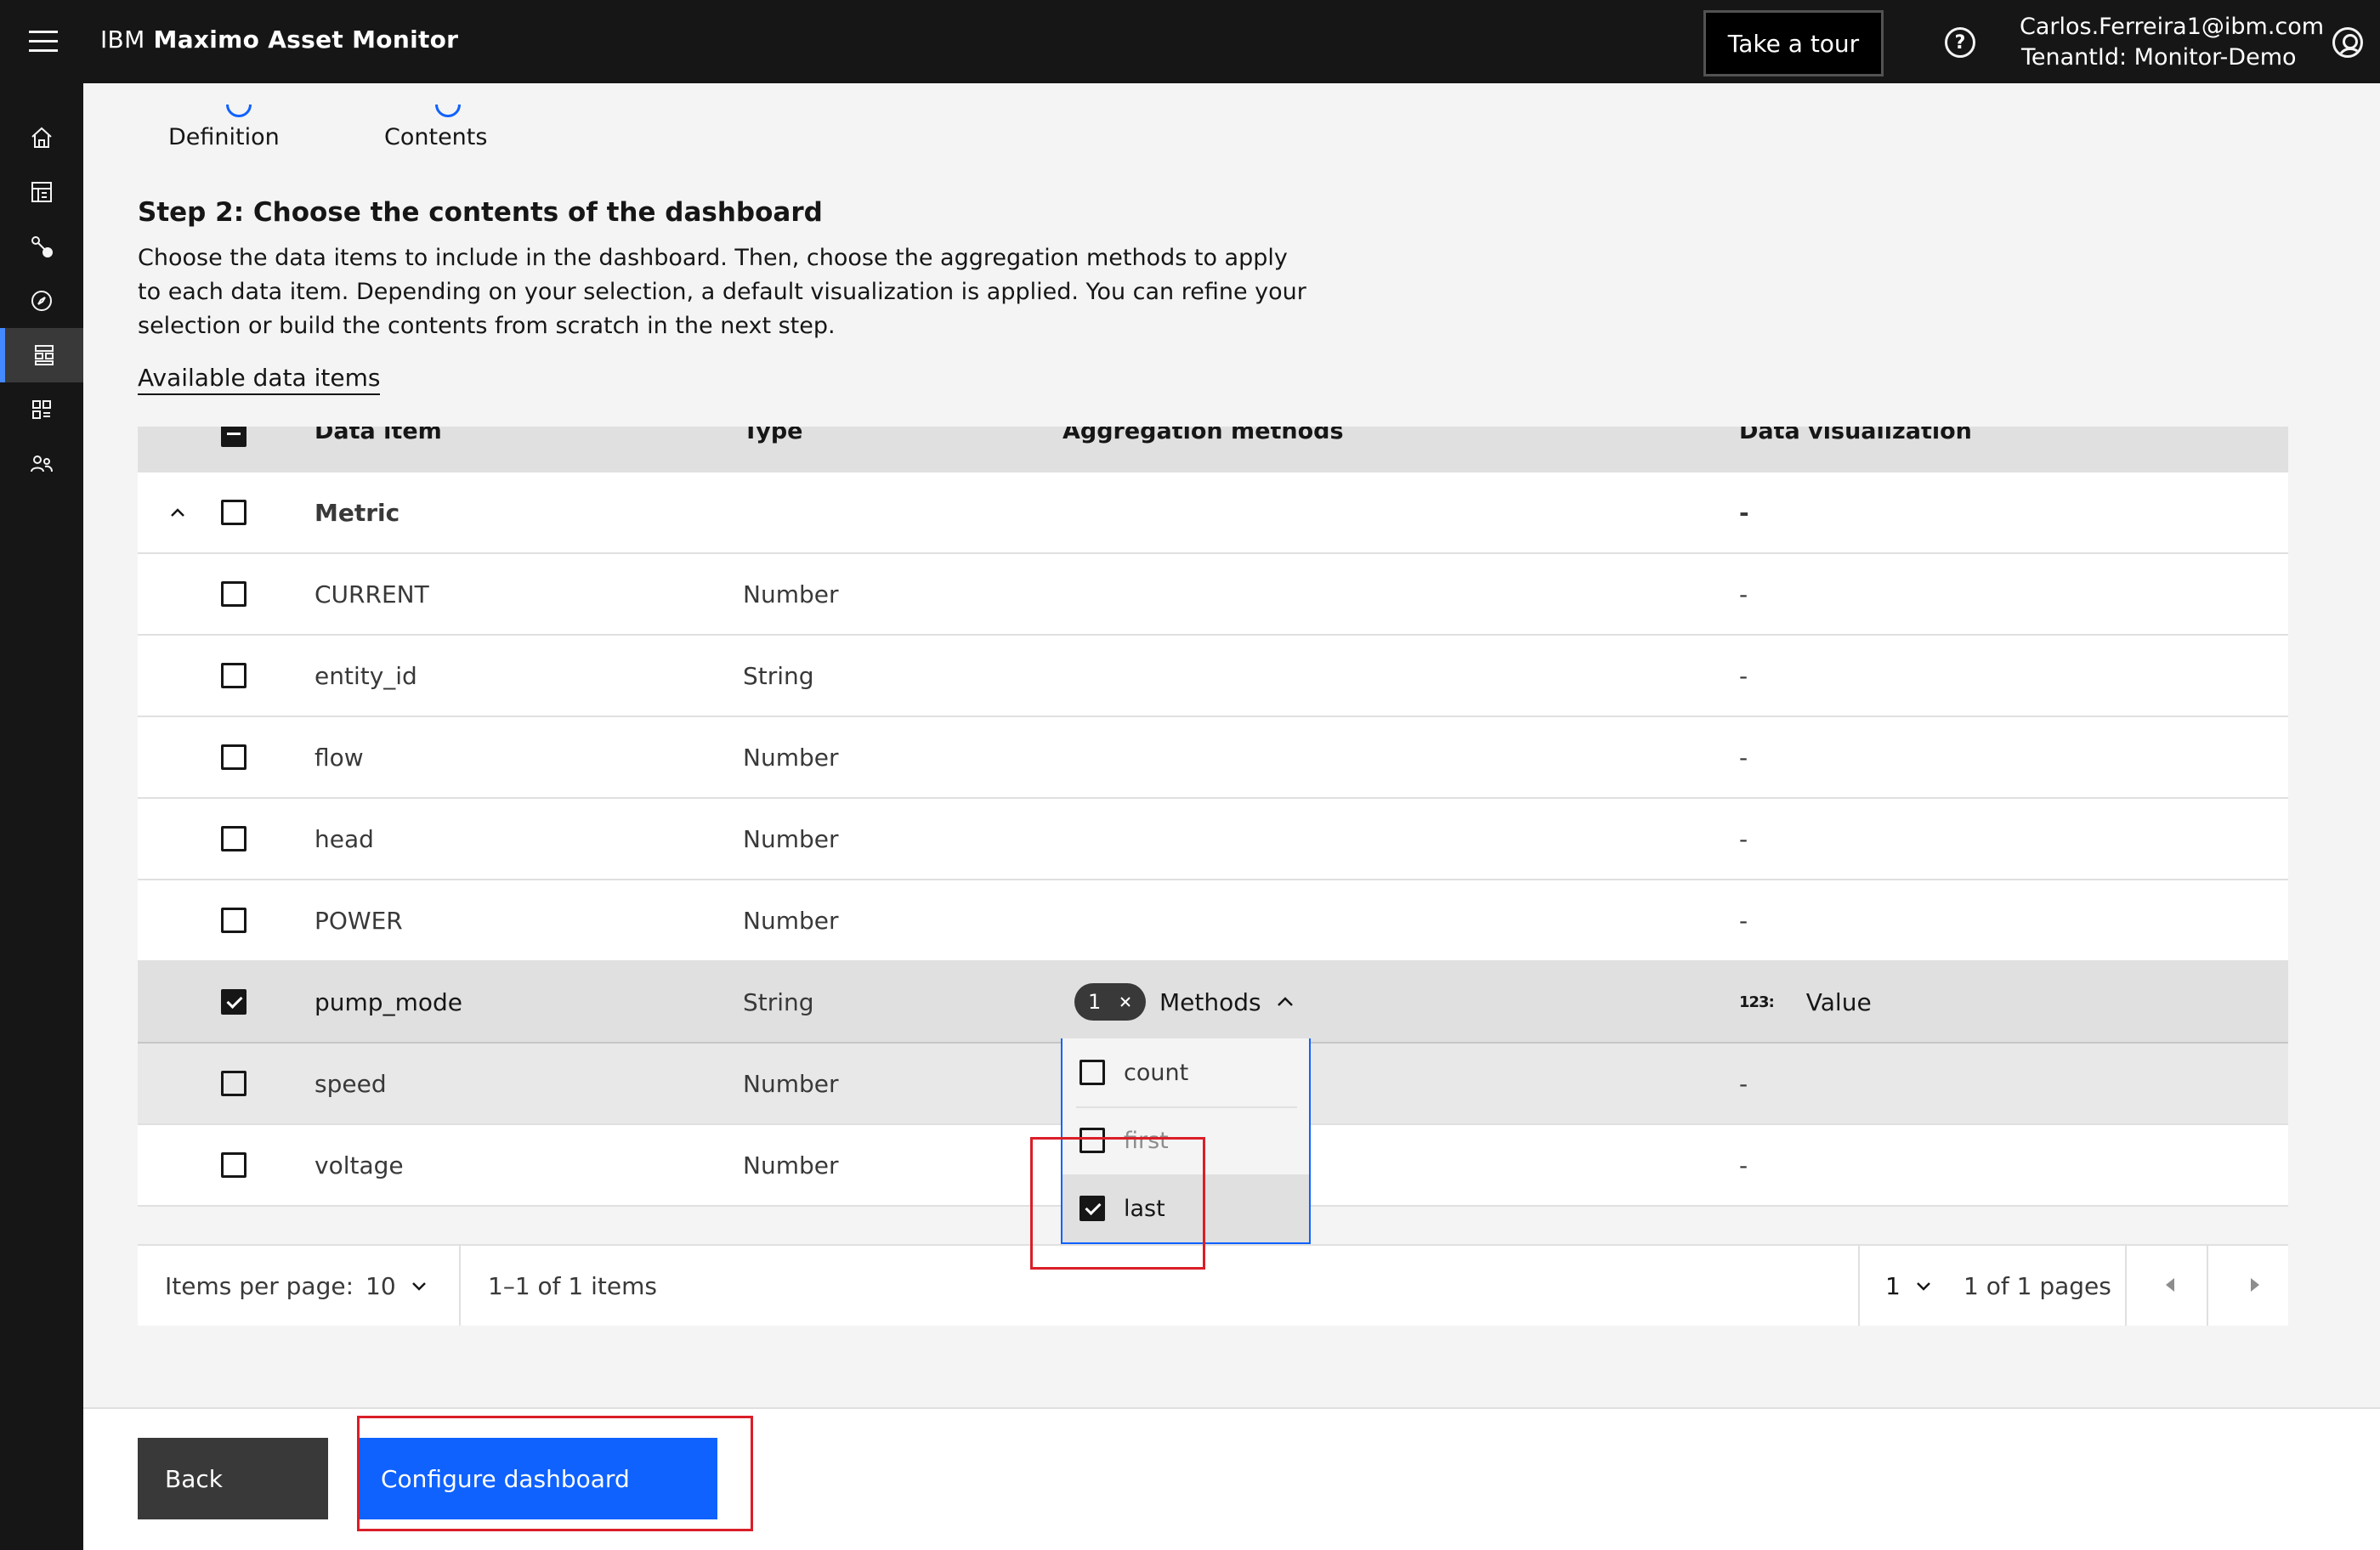 Image resolution: width=2380 pixels, height=1550 pixels. I want to click on dashboard-icon, so click(41, 192).